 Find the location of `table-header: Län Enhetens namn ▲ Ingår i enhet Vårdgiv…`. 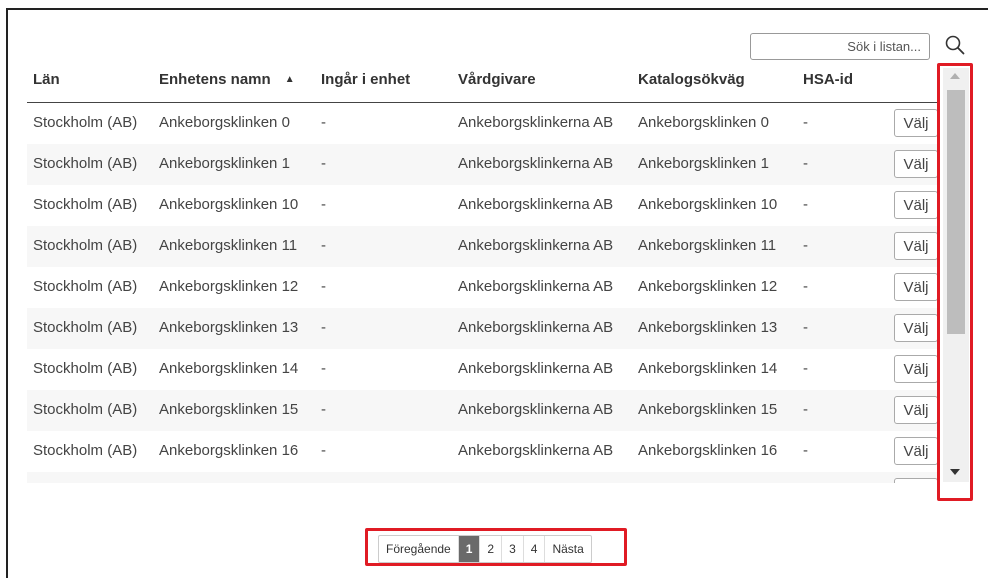

table-header: Län Enhetens namn ▲ Ingår i enhet Vårdgiv… is located at coordinates (482, 82).